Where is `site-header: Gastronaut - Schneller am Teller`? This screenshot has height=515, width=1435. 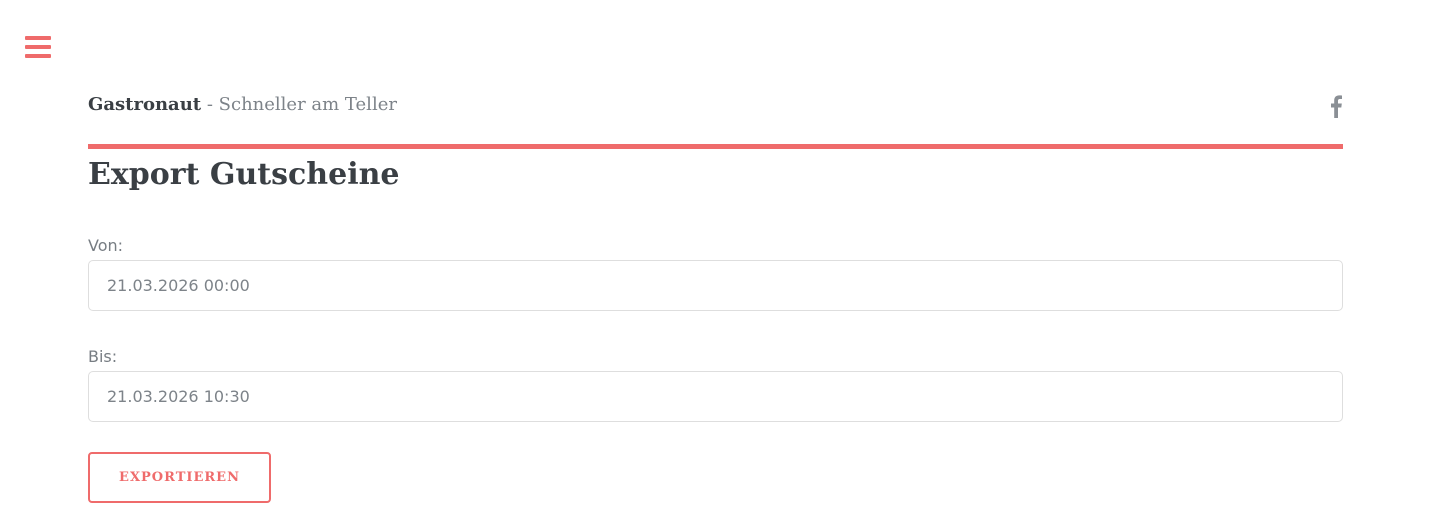
site-header: Gastronaut - Schneller am Teller is located at coordinates (715, 106).